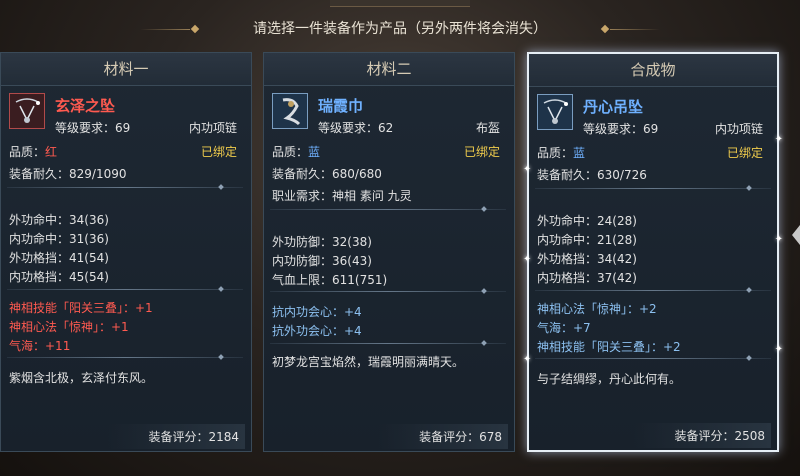  I want to click on item-name: 丹心吊坠, so click(613, 107).